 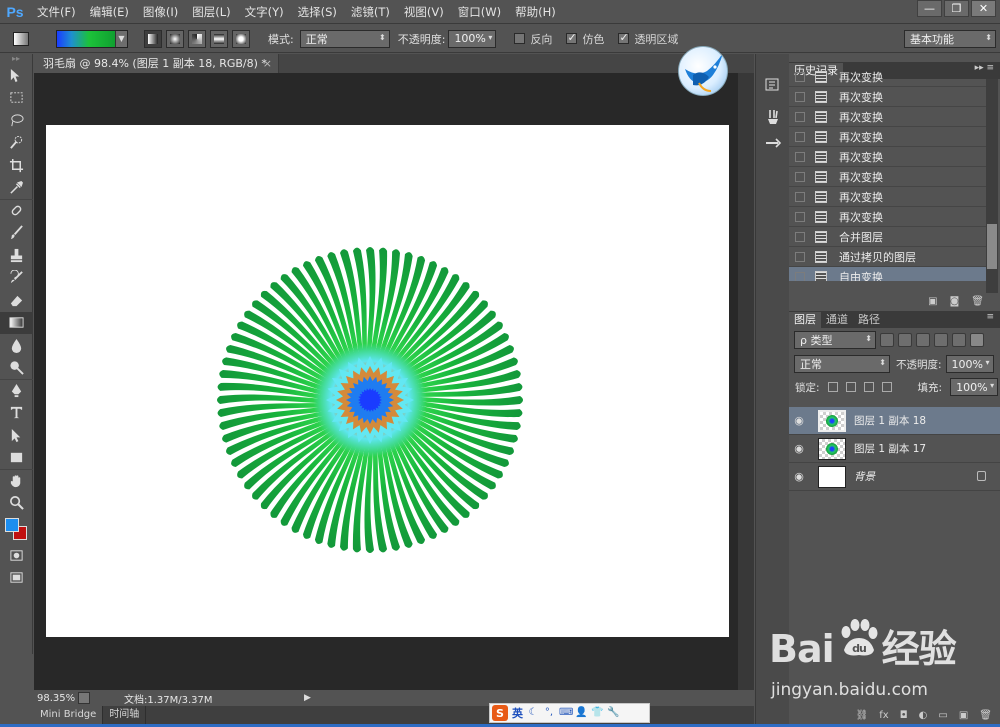 I want to click on gradient-picker: ▼, so click(x=92, y=38).